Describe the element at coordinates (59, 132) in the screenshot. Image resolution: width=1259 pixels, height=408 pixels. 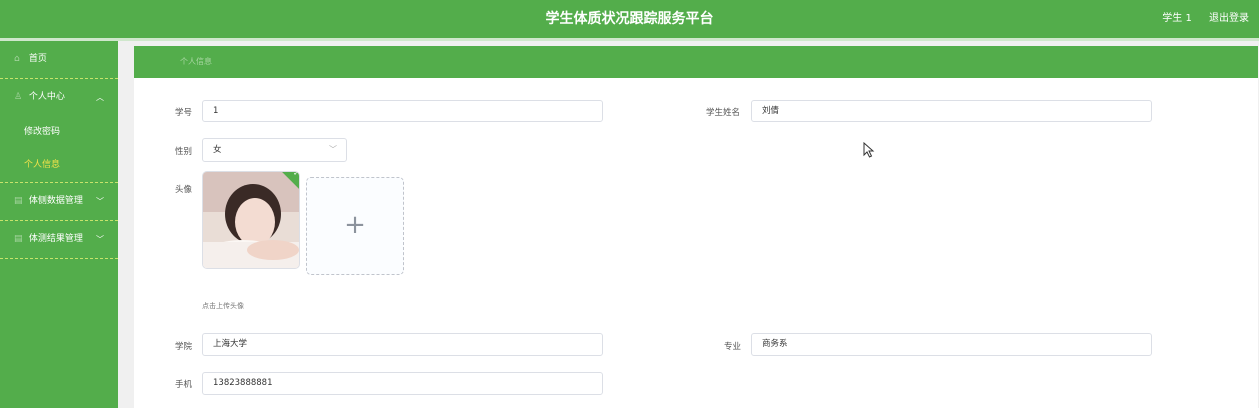
I see `sidebar-item-change-password: 修改密码` at that location.